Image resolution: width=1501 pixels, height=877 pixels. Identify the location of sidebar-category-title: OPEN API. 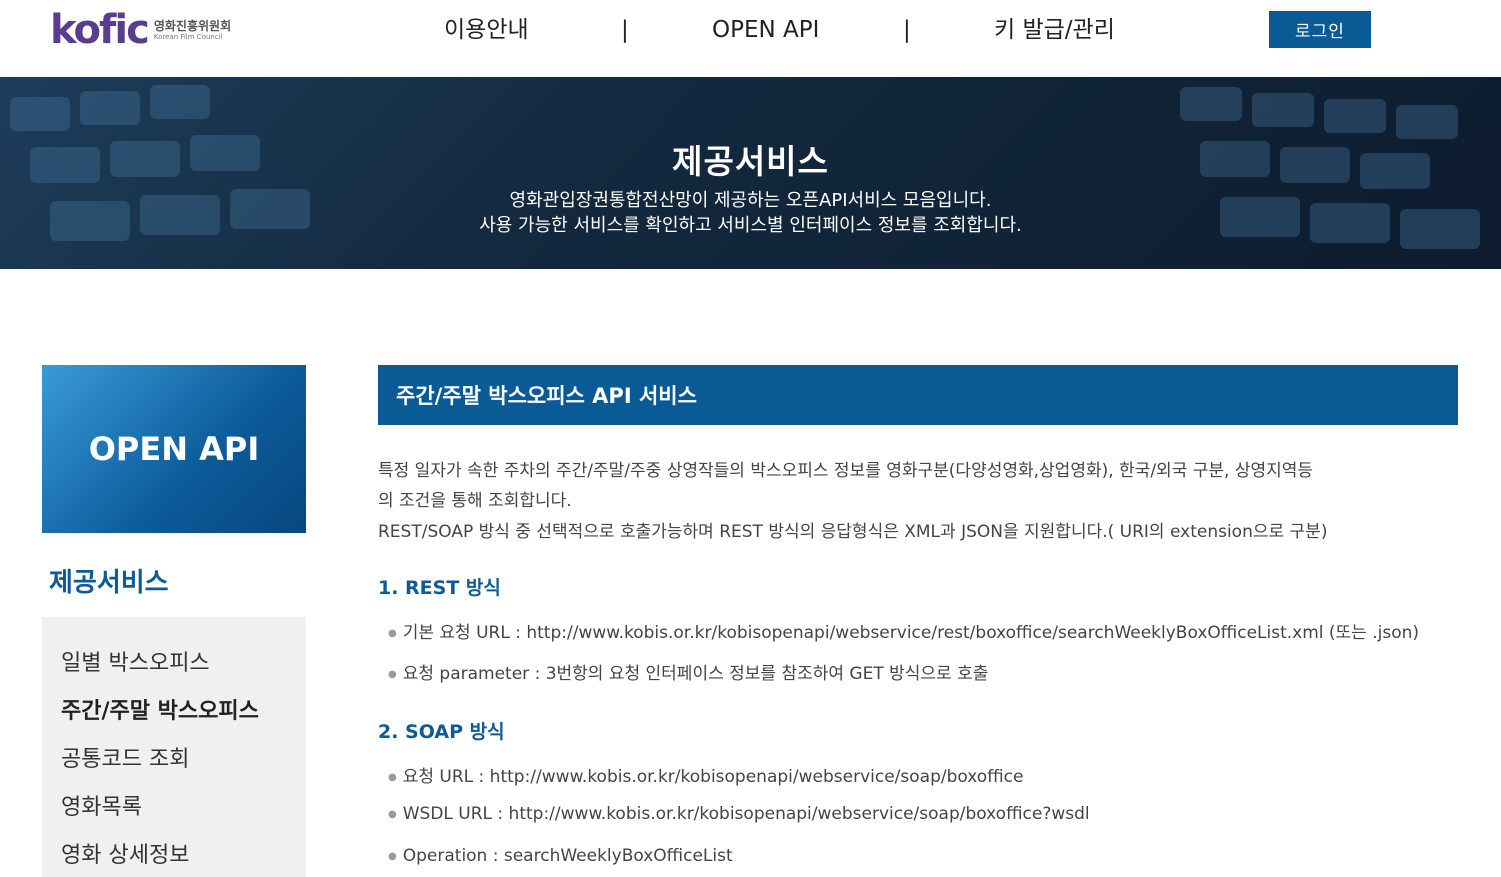
(174, 449).